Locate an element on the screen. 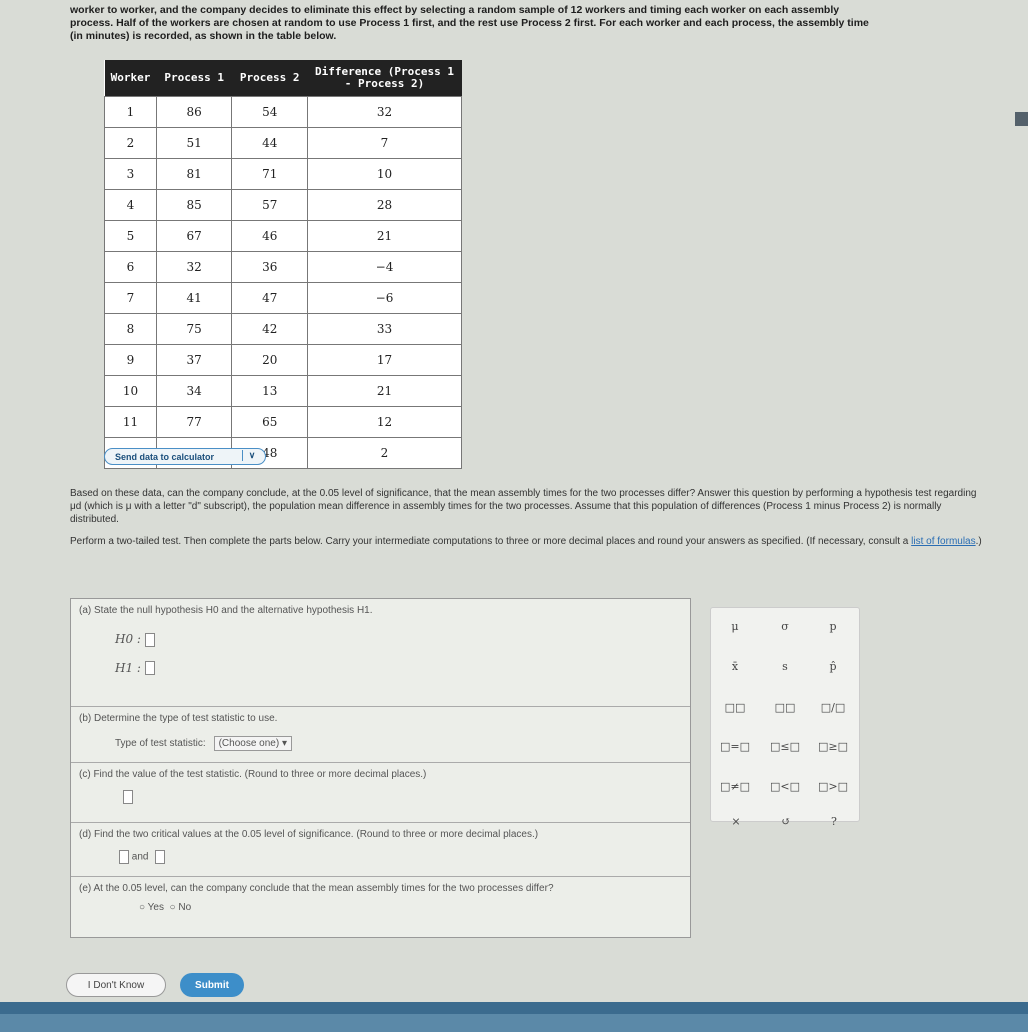  worker-cell: 3 is located at coordinates (130, 174).